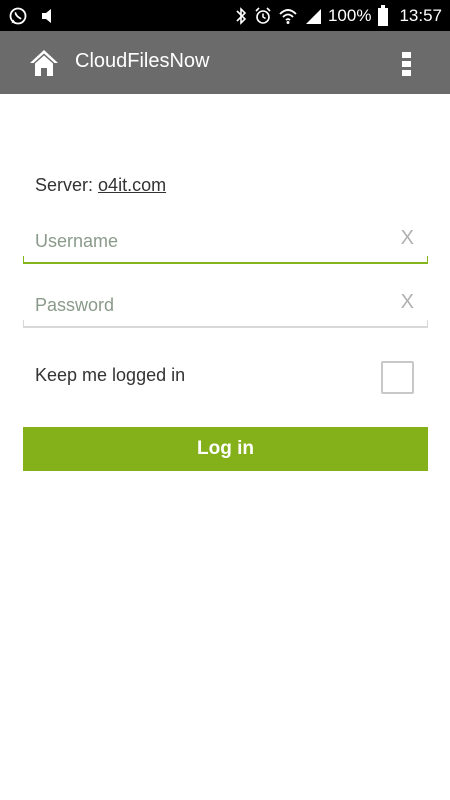 The image size is (450, 800). Describe the element at coordinates (47, 16) in the screenshot. I see `volume-icon` at that location.